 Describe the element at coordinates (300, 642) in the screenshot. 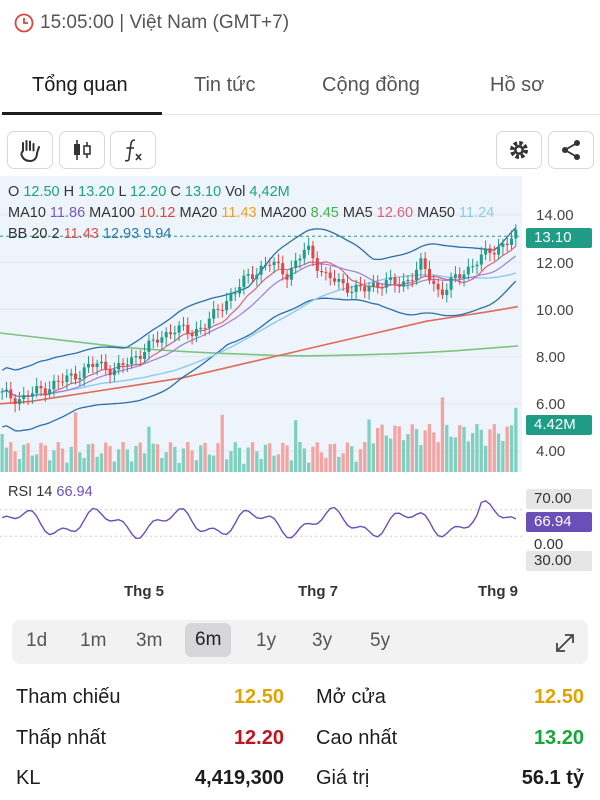

I see `range-selector: 1d 1m 3m 6m 1y 3y 5y` at that location.